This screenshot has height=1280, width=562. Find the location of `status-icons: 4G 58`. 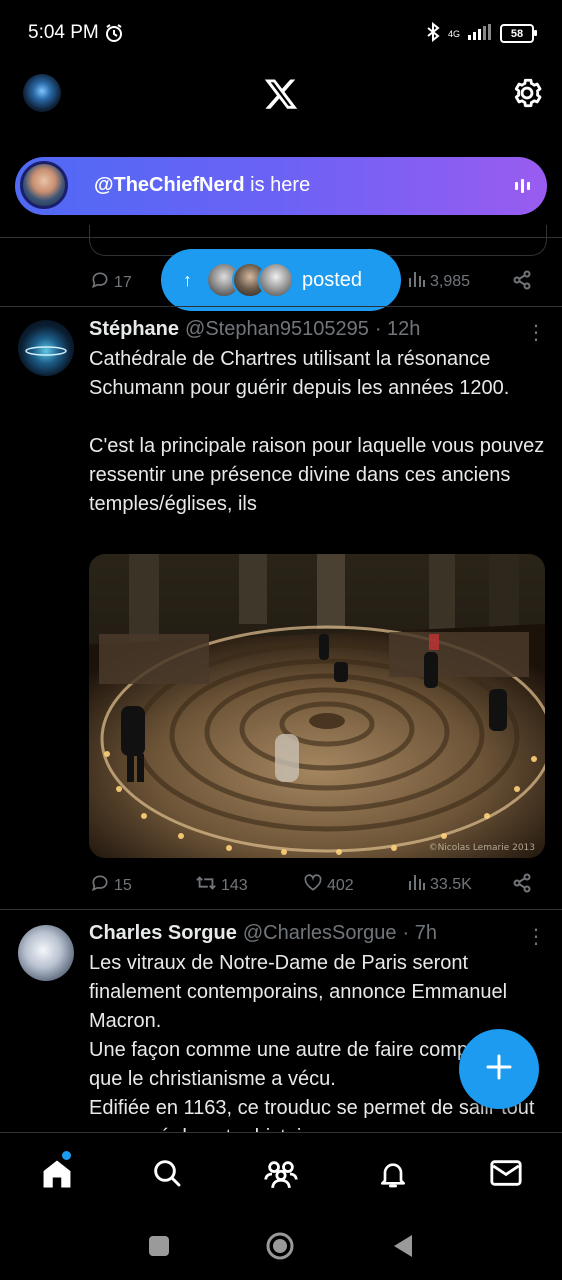

status-icons: 4G 58 is located at coordinates (481, 33).